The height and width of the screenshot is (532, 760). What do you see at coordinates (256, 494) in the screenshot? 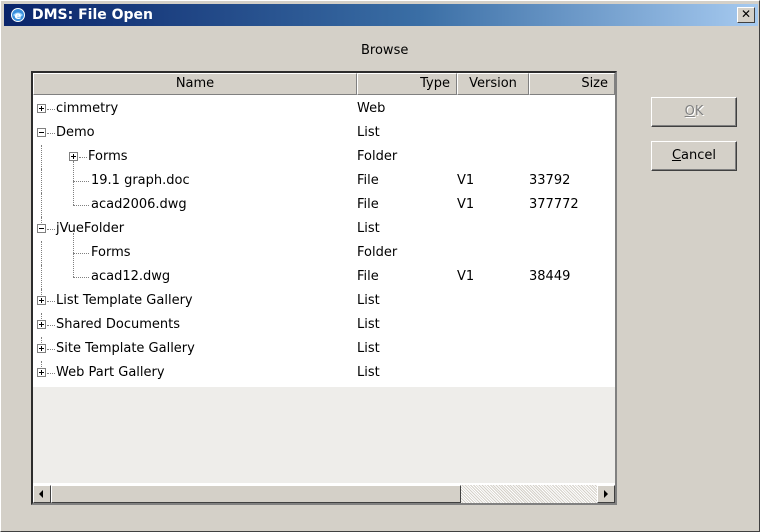
I see `scroll-thumb` at bounding box center [256, 494].